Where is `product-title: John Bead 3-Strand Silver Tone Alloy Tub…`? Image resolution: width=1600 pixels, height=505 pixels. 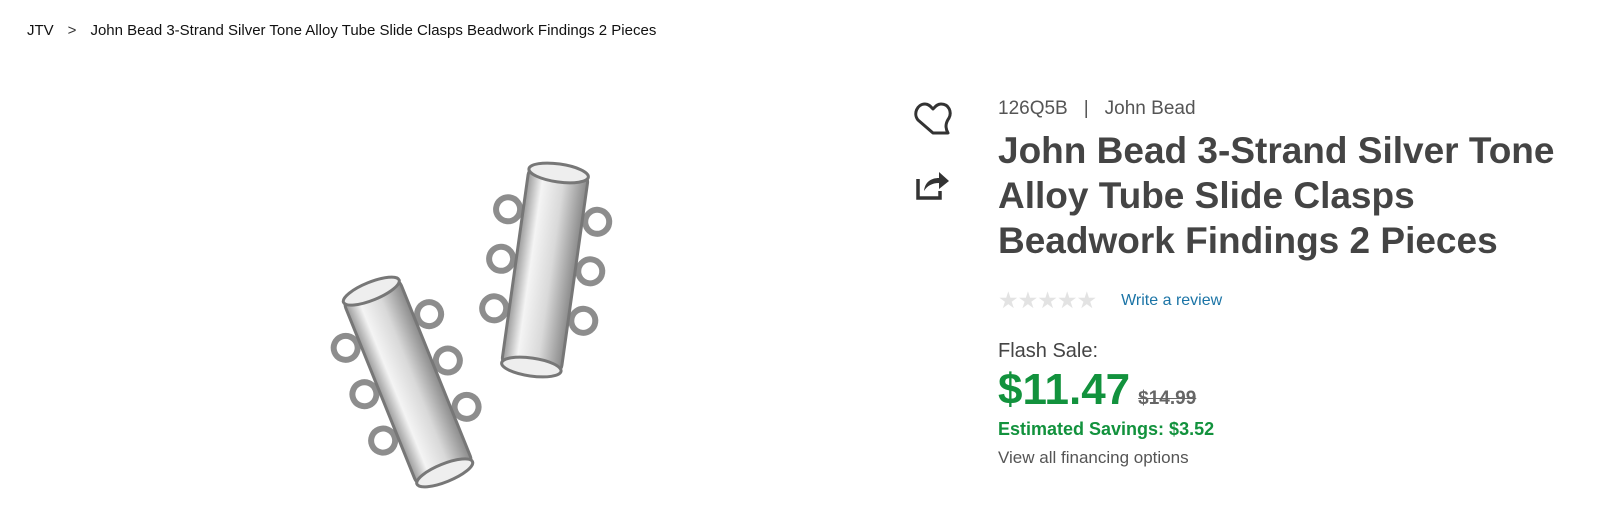
product-title: John Bead 3-Strand Silver Tone Alloy Tub… is located at coordinates (1276, 195).